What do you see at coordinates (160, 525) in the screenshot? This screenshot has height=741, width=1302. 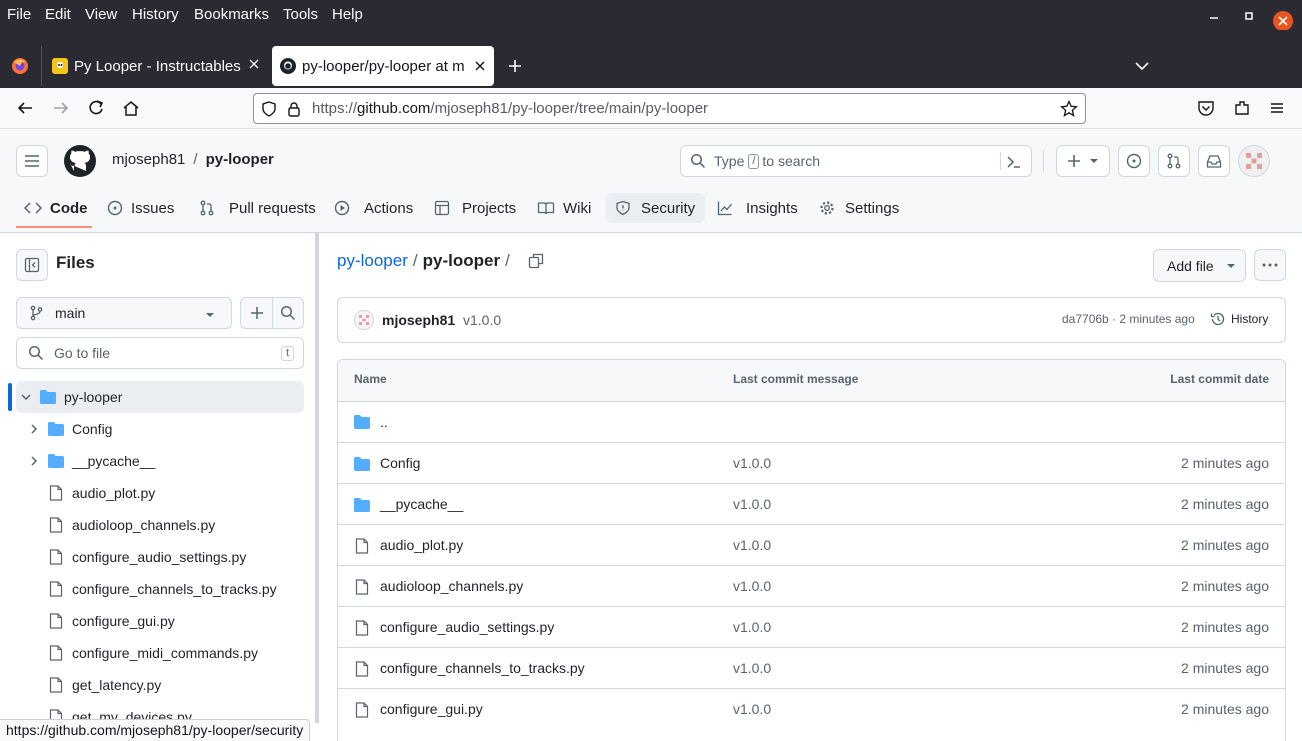 I see `tree-item: audioloop_channels.py` at bounding box center [160, 525].